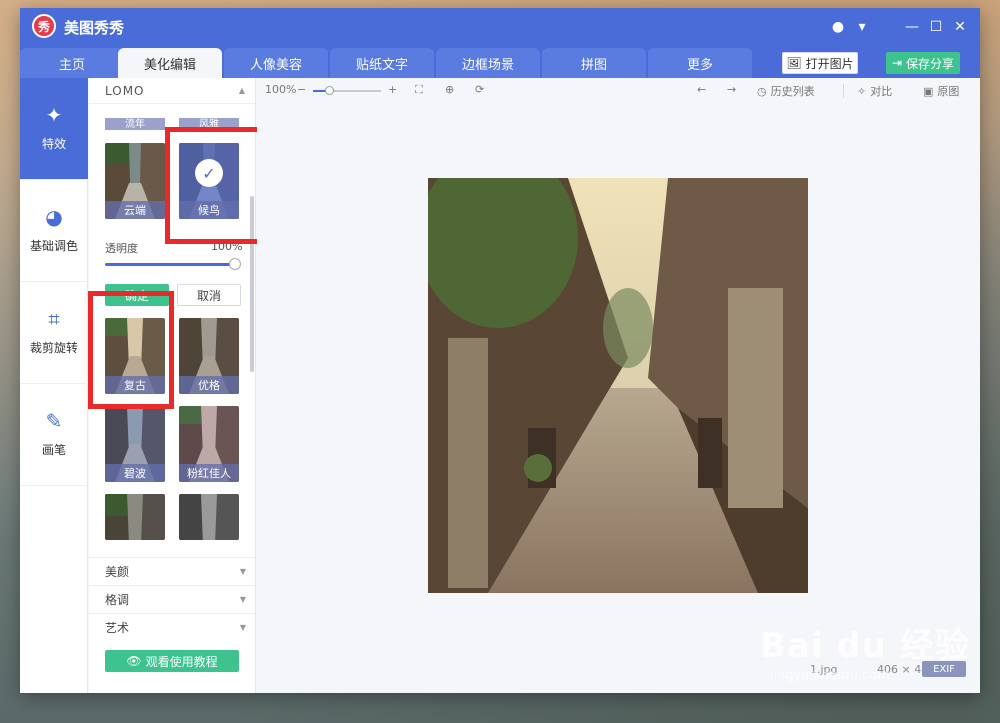  I want to click on brush-icon: ✎, so click(54, 421).